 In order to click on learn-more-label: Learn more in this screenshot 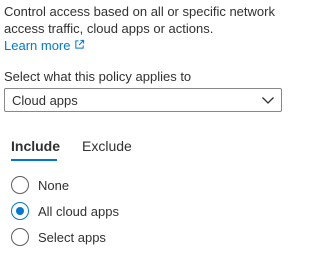, I will do `click(37, 45)`.